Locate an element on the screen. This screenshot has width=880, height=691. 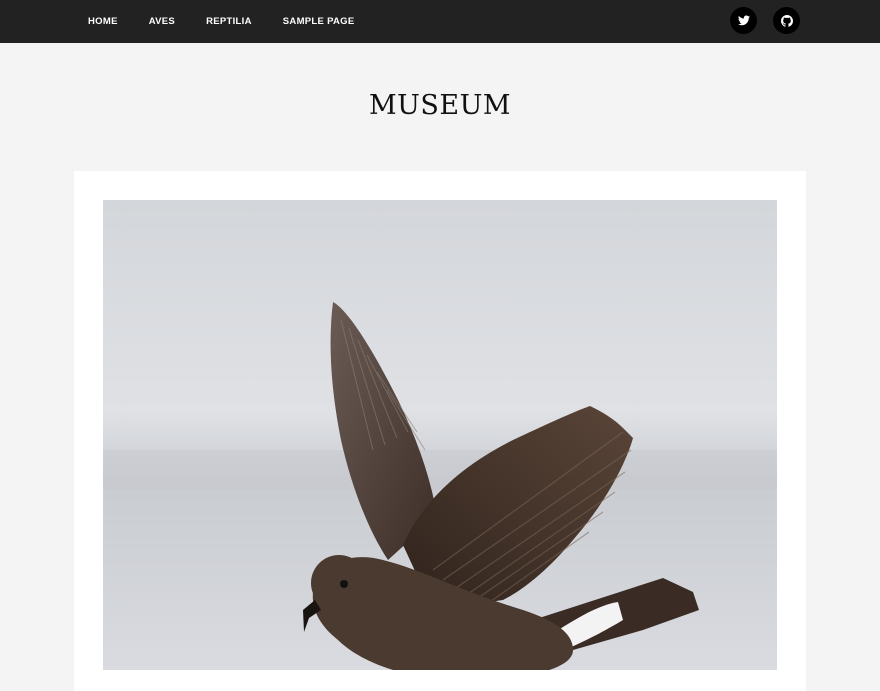
top-navigation-bar: HOME AVES REPTILIA SAMPLE PAGE is located at coordinates (440, 21).